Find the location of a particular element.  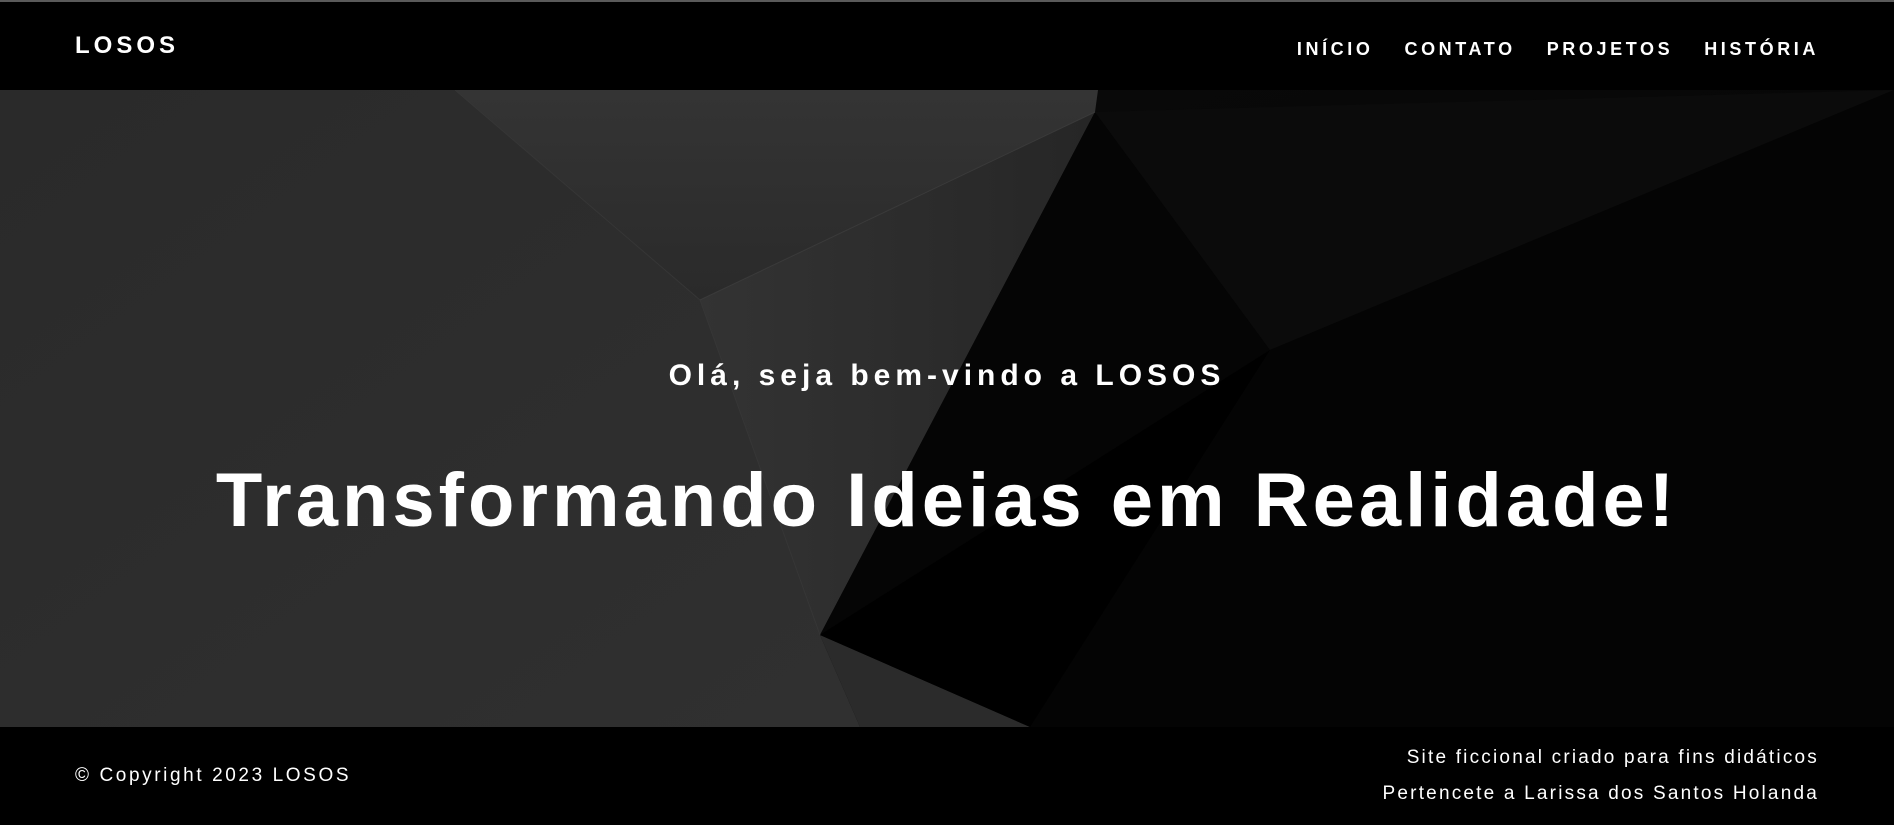

main-nav: INÍCIO CONTATO PROJETOS HISTÓRIA is located at coordinates (1558, 49).